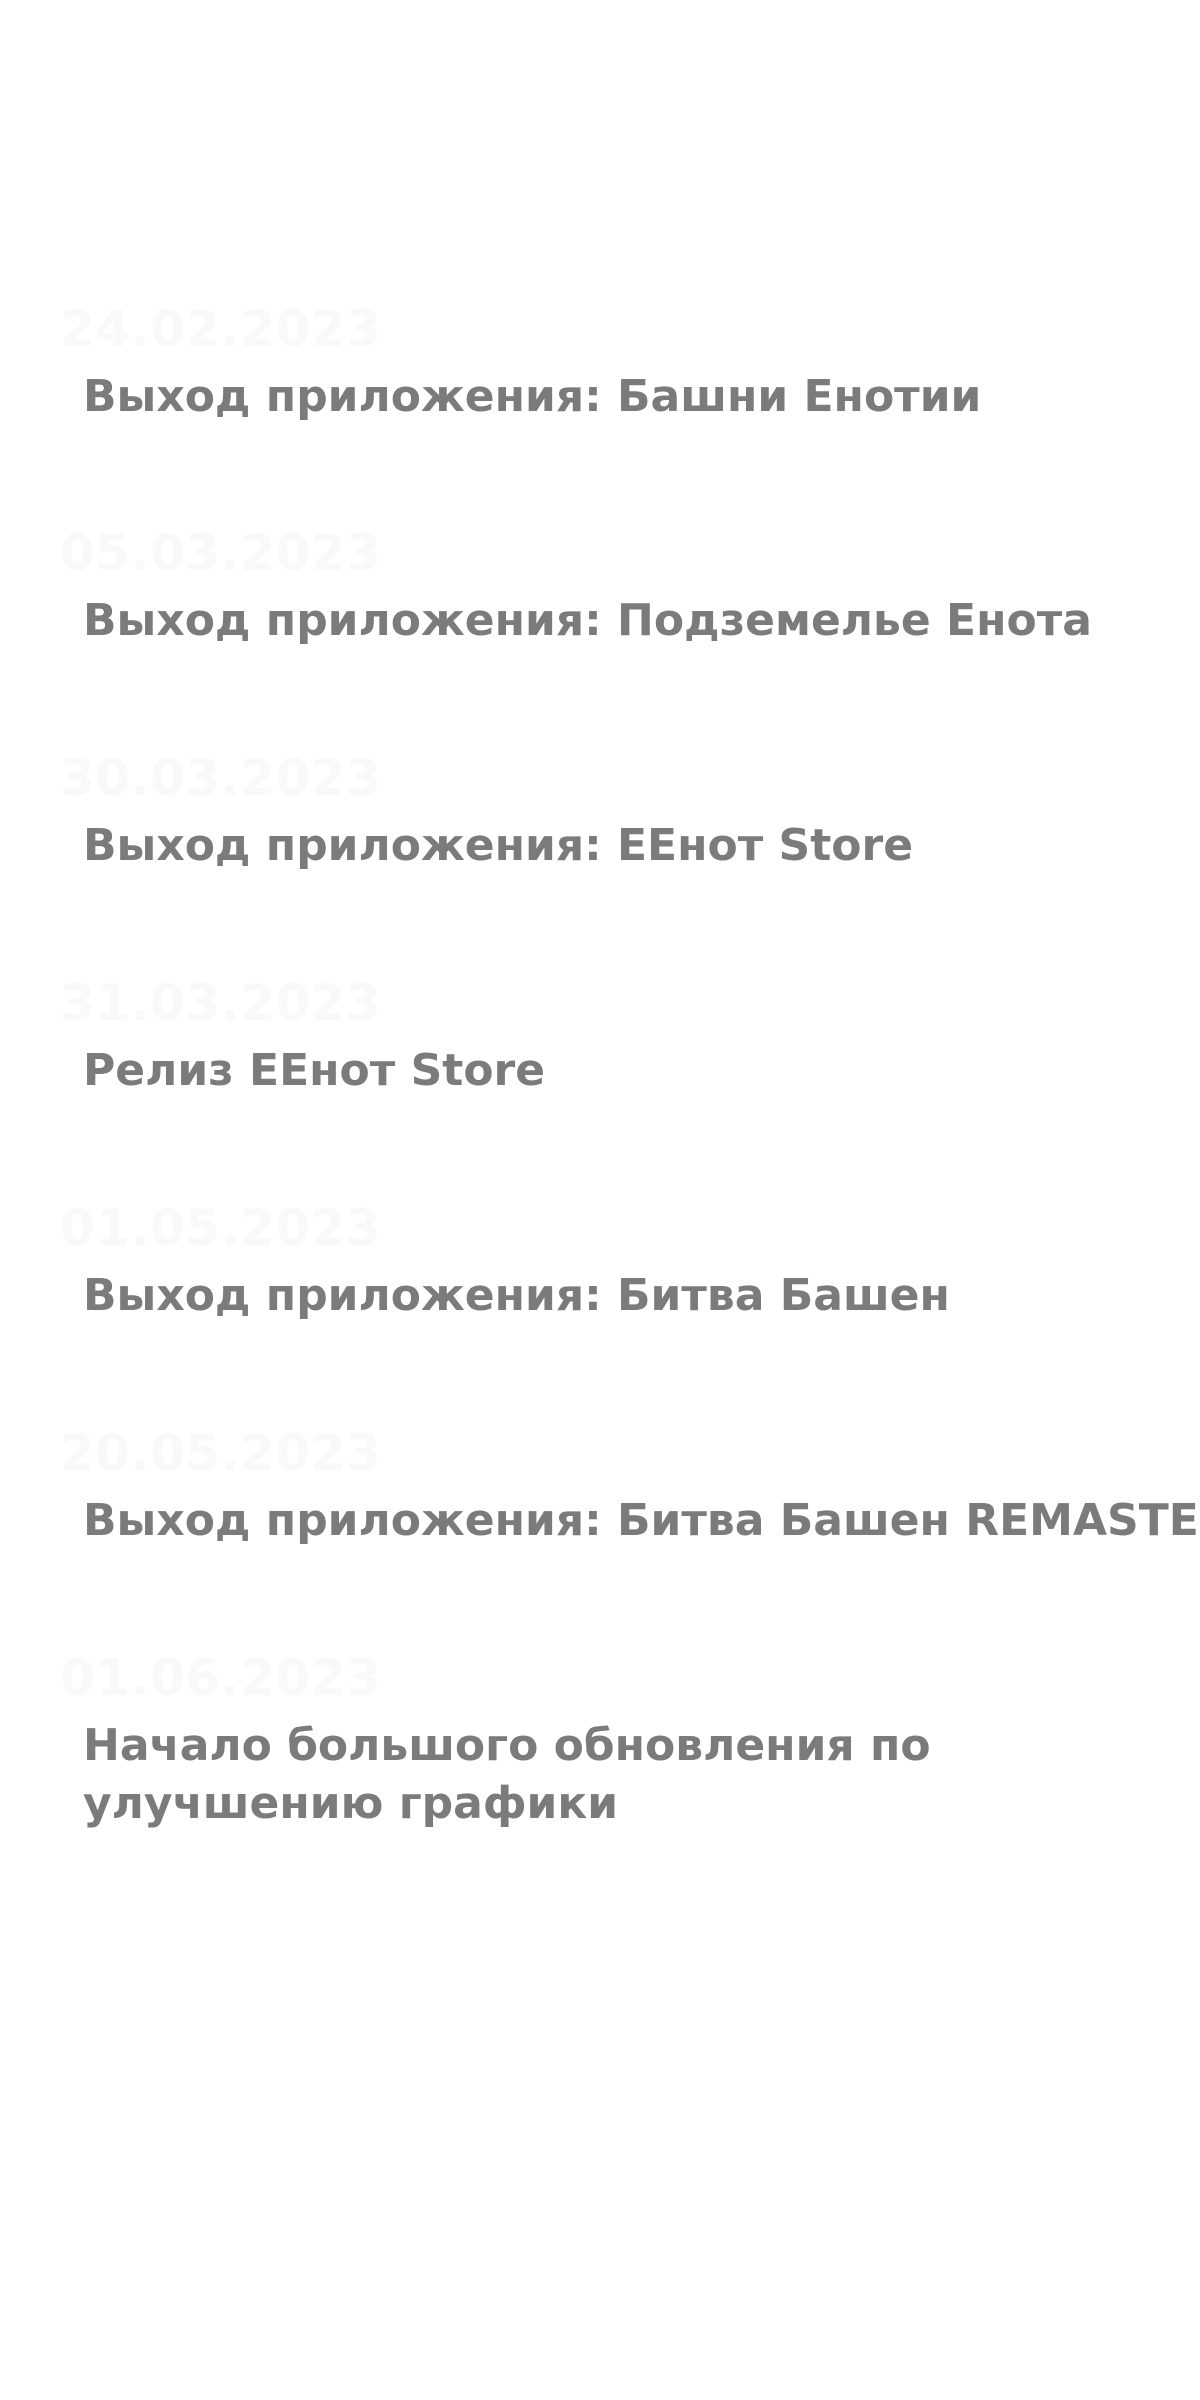 The image size is (1200, 2400). I want to click on event-date: 24.02.2023, so click(221, 329).